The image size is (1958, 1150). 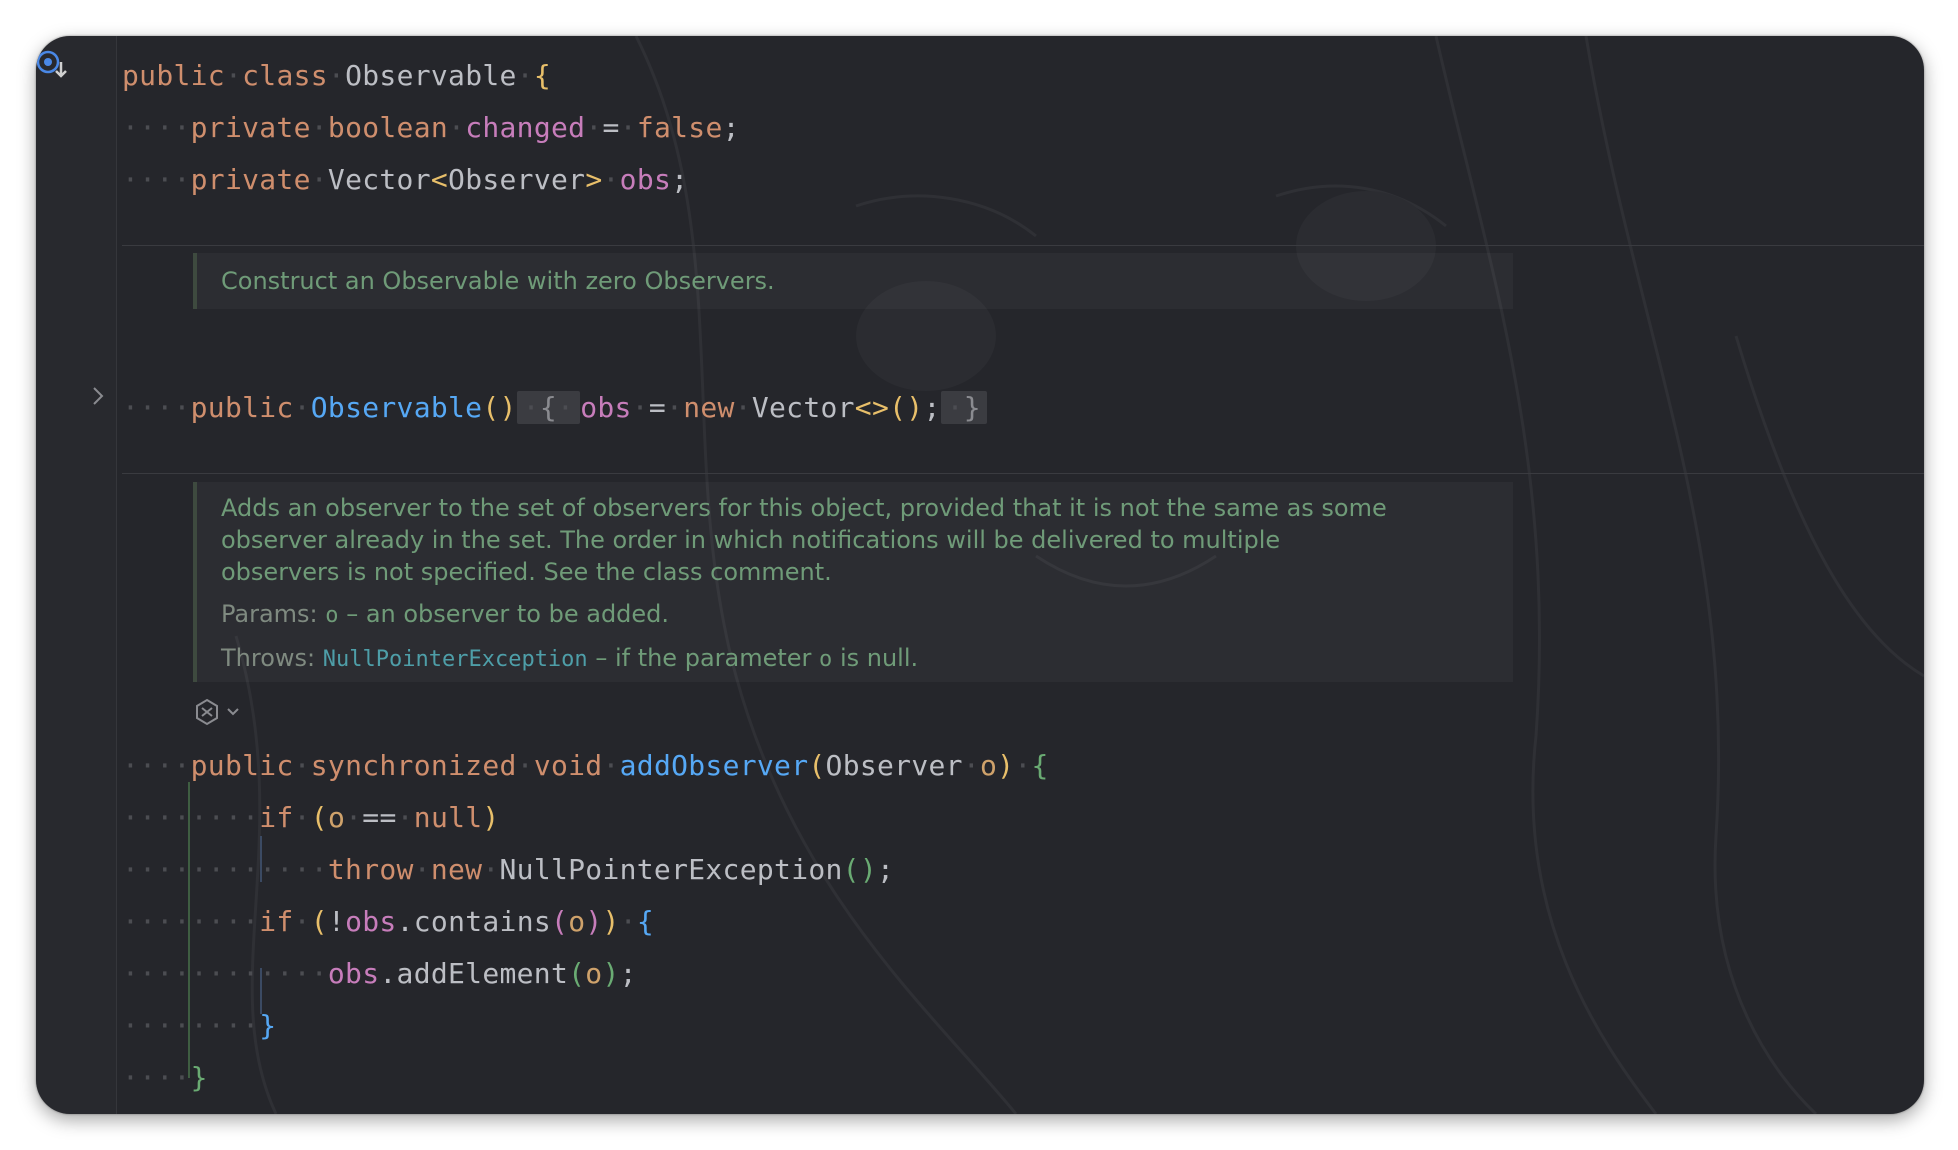 What do you see at coordinates (233, 712) in the screenshot?
I see `chevron-down-icon` at bounding box center [233, 712].